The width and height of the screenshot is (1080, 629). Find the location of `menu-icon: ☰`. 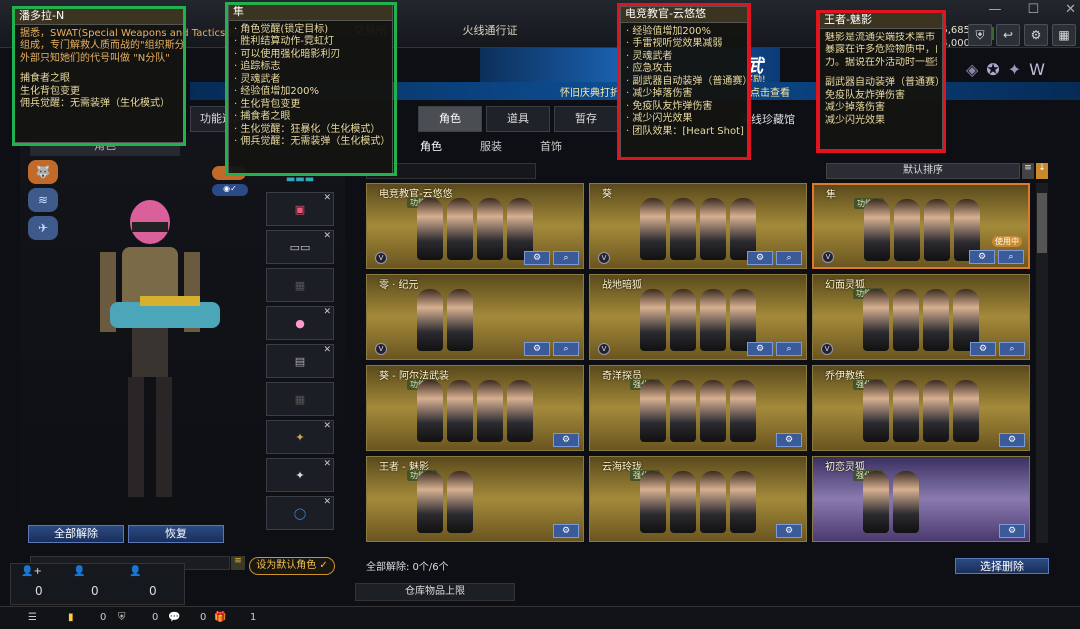

menu-icon: ☰ is located at coordinates (32, 617).